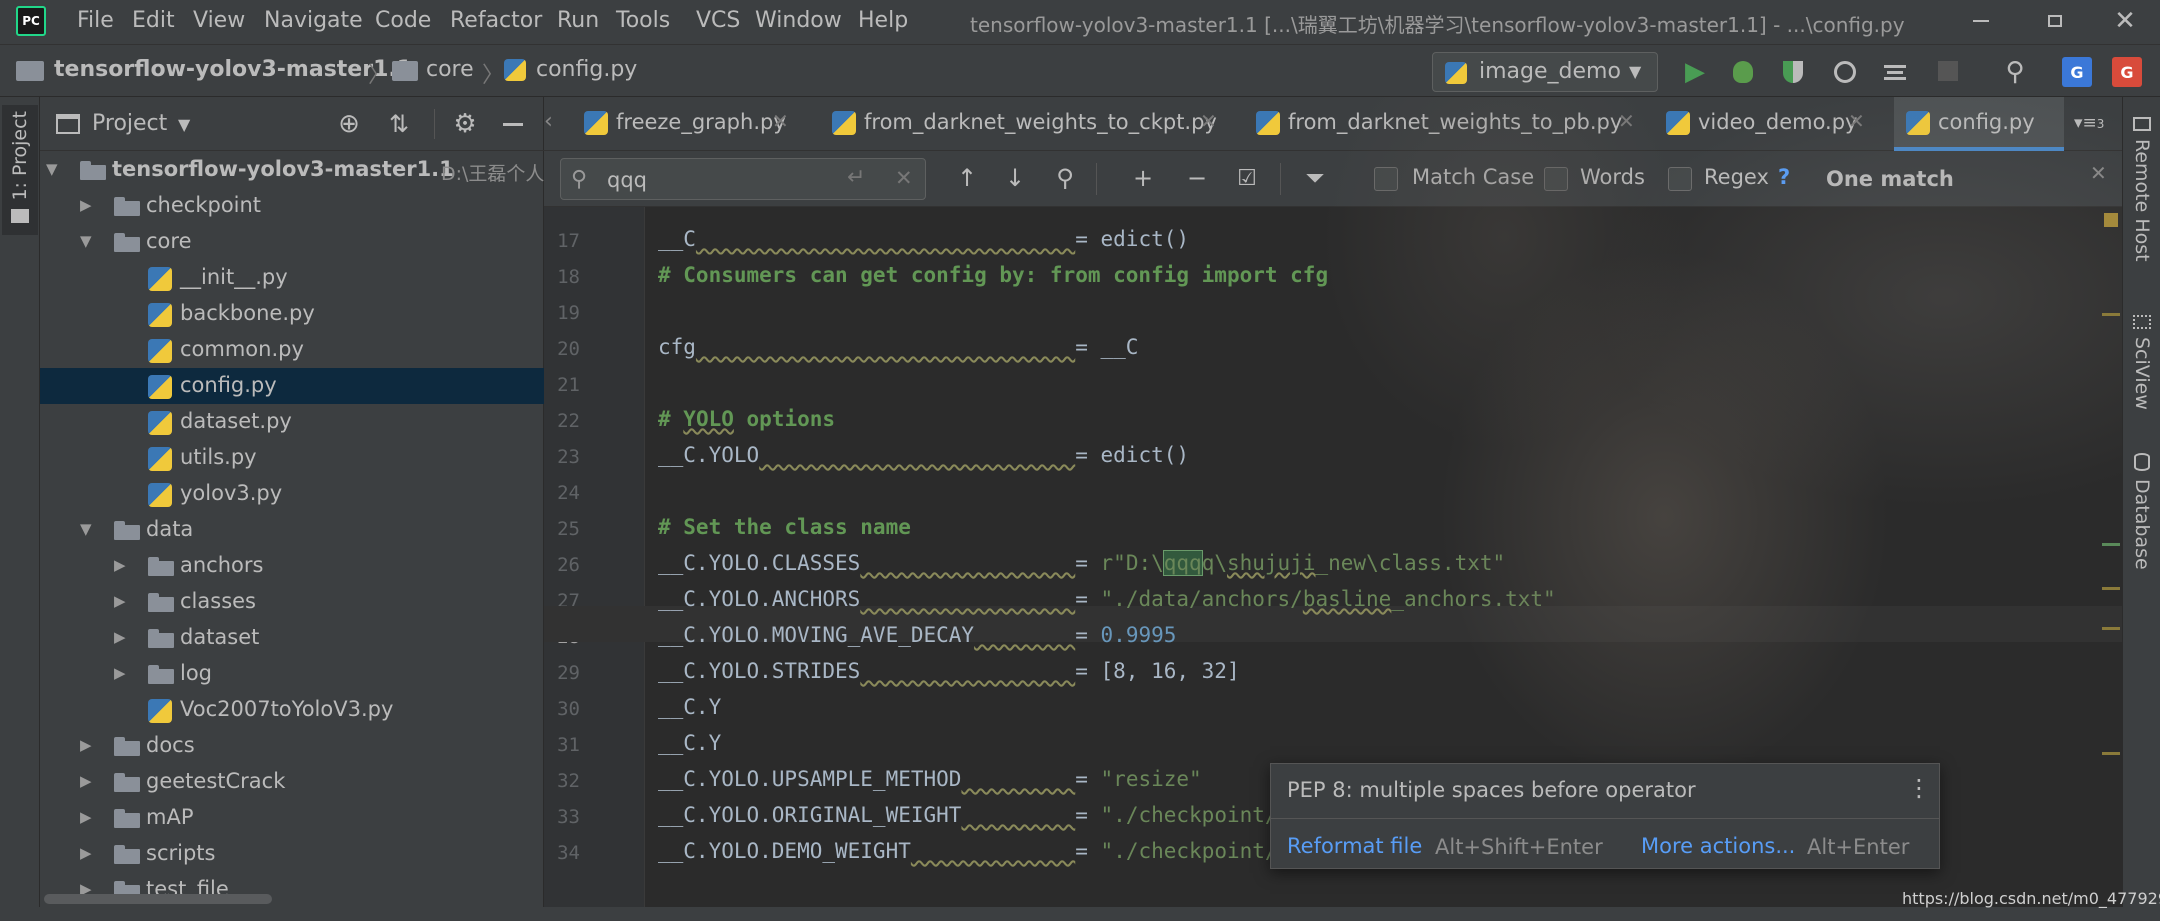 The width and height of the screenshot is (2160, 921). Describe the element at coordinates (20, 170) in the screenshot. I see `project-tool-button: 1: Project` at that location.